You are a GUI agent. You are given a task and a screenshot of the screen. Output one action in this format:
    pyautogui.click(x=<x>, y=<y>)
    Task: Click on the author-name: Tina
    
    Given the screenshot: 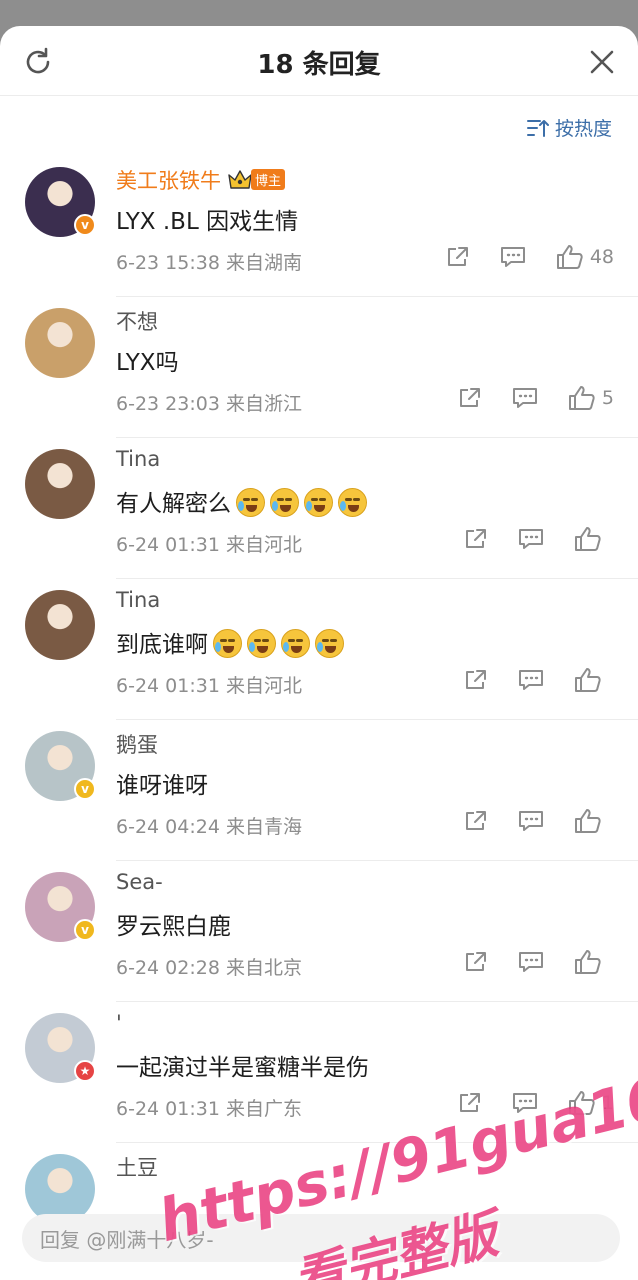 What is the action you would take?
    pyautogui.click(x=138, y=459)
    